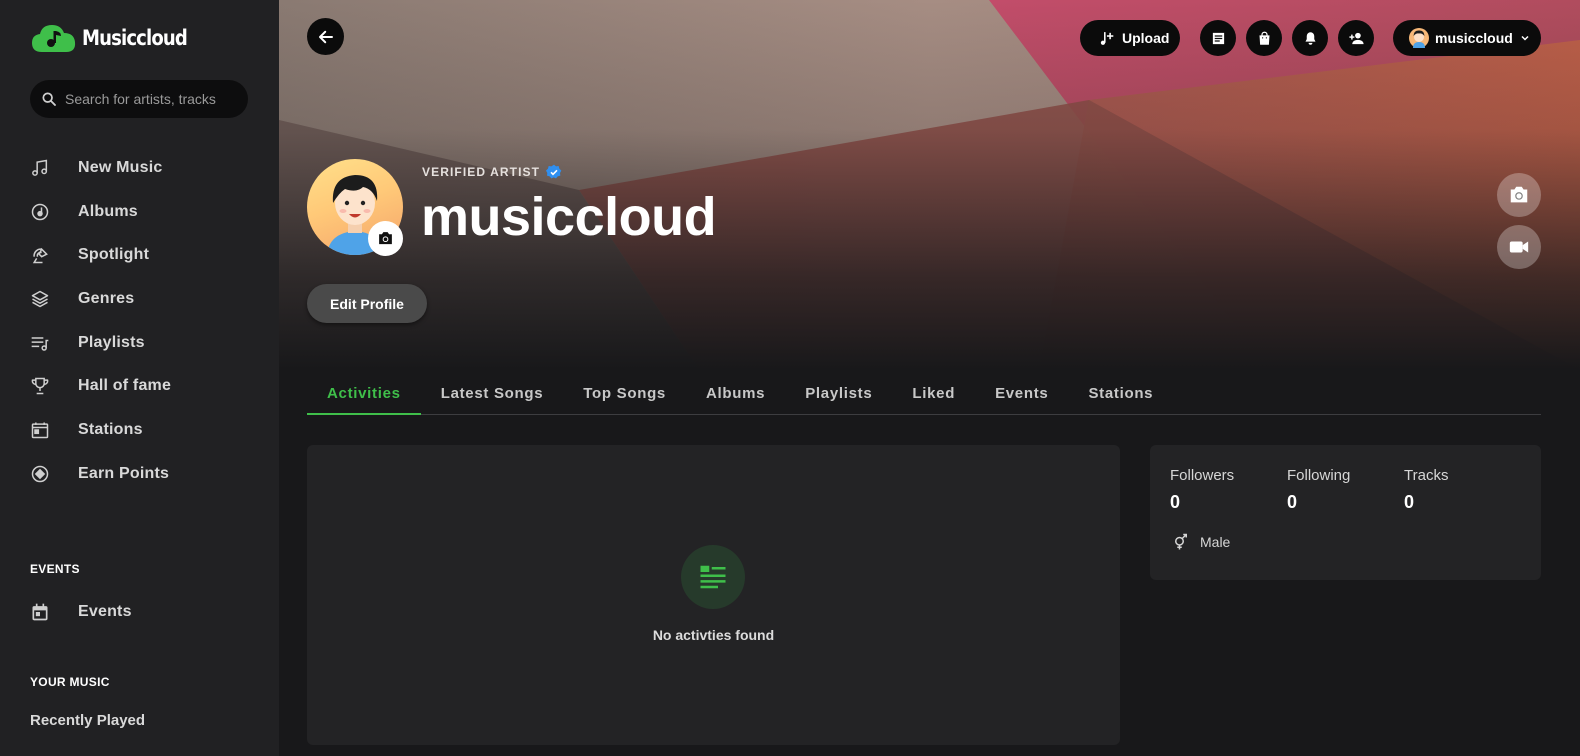  I want to click on trophy-icon, so click(40, 386).